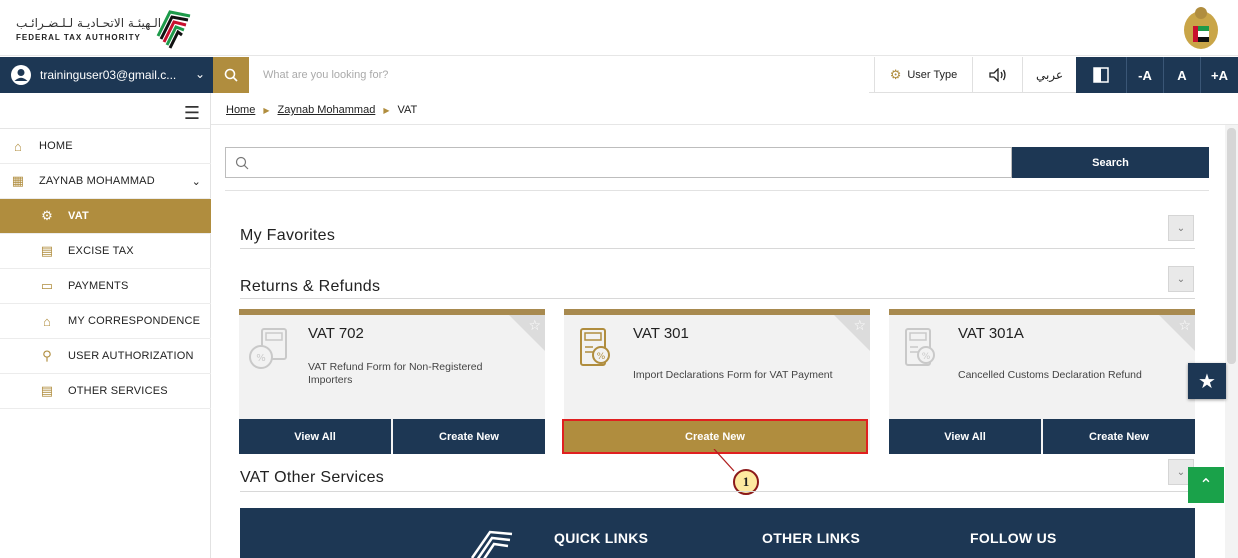  What do you see at coordinates (601, 538) in the screenshot?
I see `footer-quick-links: QUICK LINKS` at bounding box center [601, 538].